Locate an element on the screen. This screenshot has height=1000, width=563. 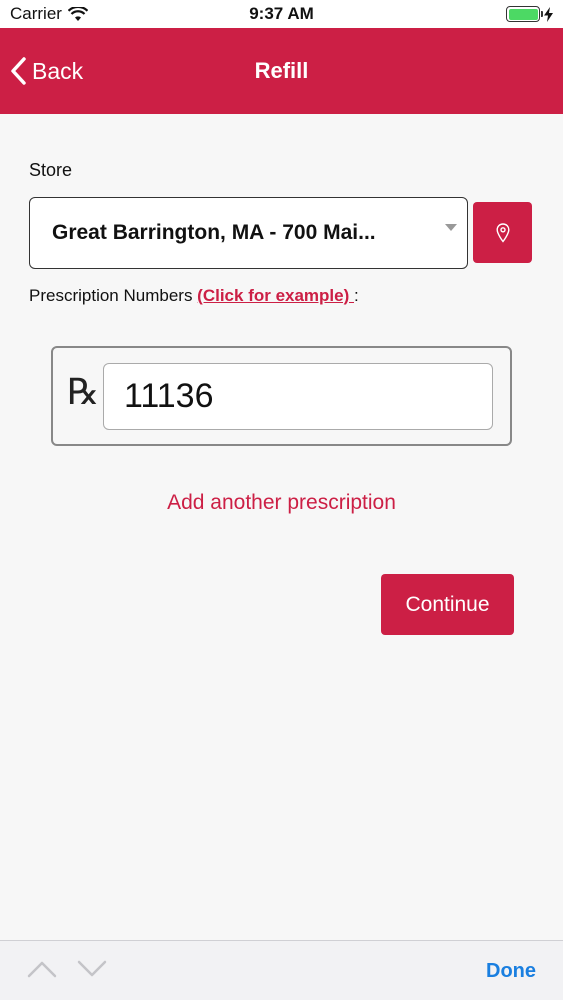
status-left: Carrier is located at coordinates (49, 14).